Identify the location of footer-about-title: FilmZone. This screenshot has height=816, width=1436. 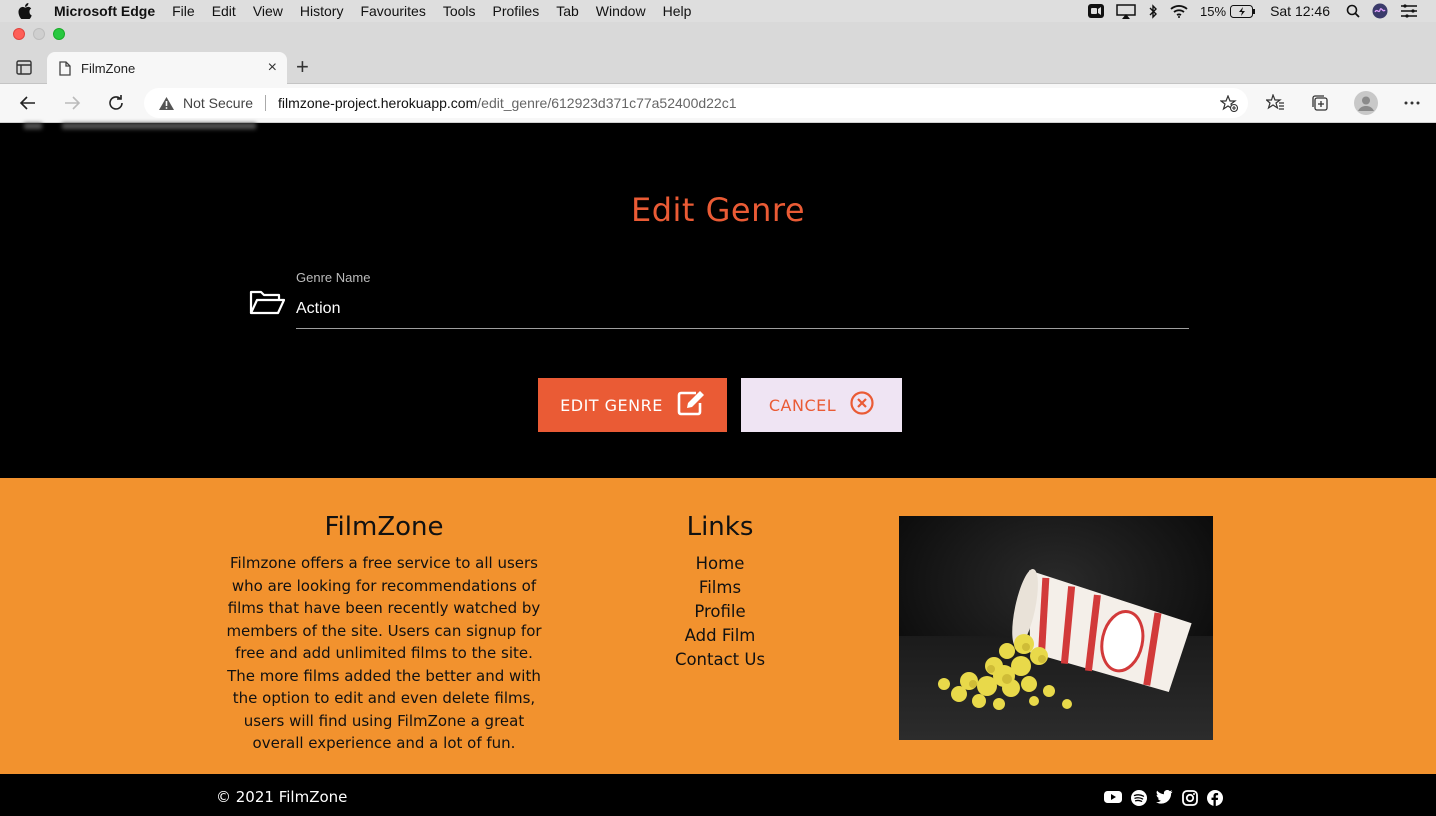
(384, 527).